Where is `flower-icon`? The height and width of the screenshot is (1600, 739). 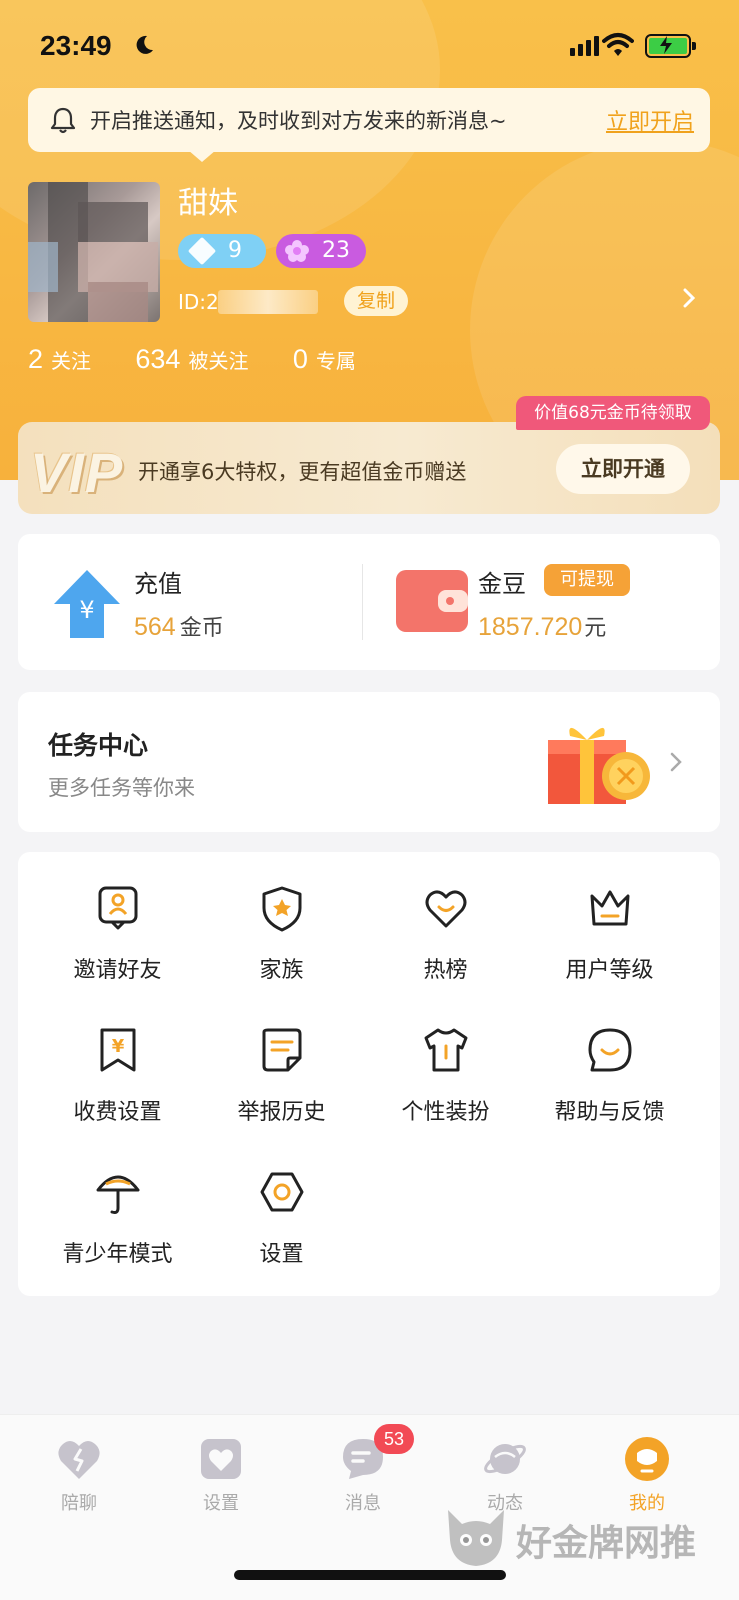
flower-icon is located at coordinates (297, 251).